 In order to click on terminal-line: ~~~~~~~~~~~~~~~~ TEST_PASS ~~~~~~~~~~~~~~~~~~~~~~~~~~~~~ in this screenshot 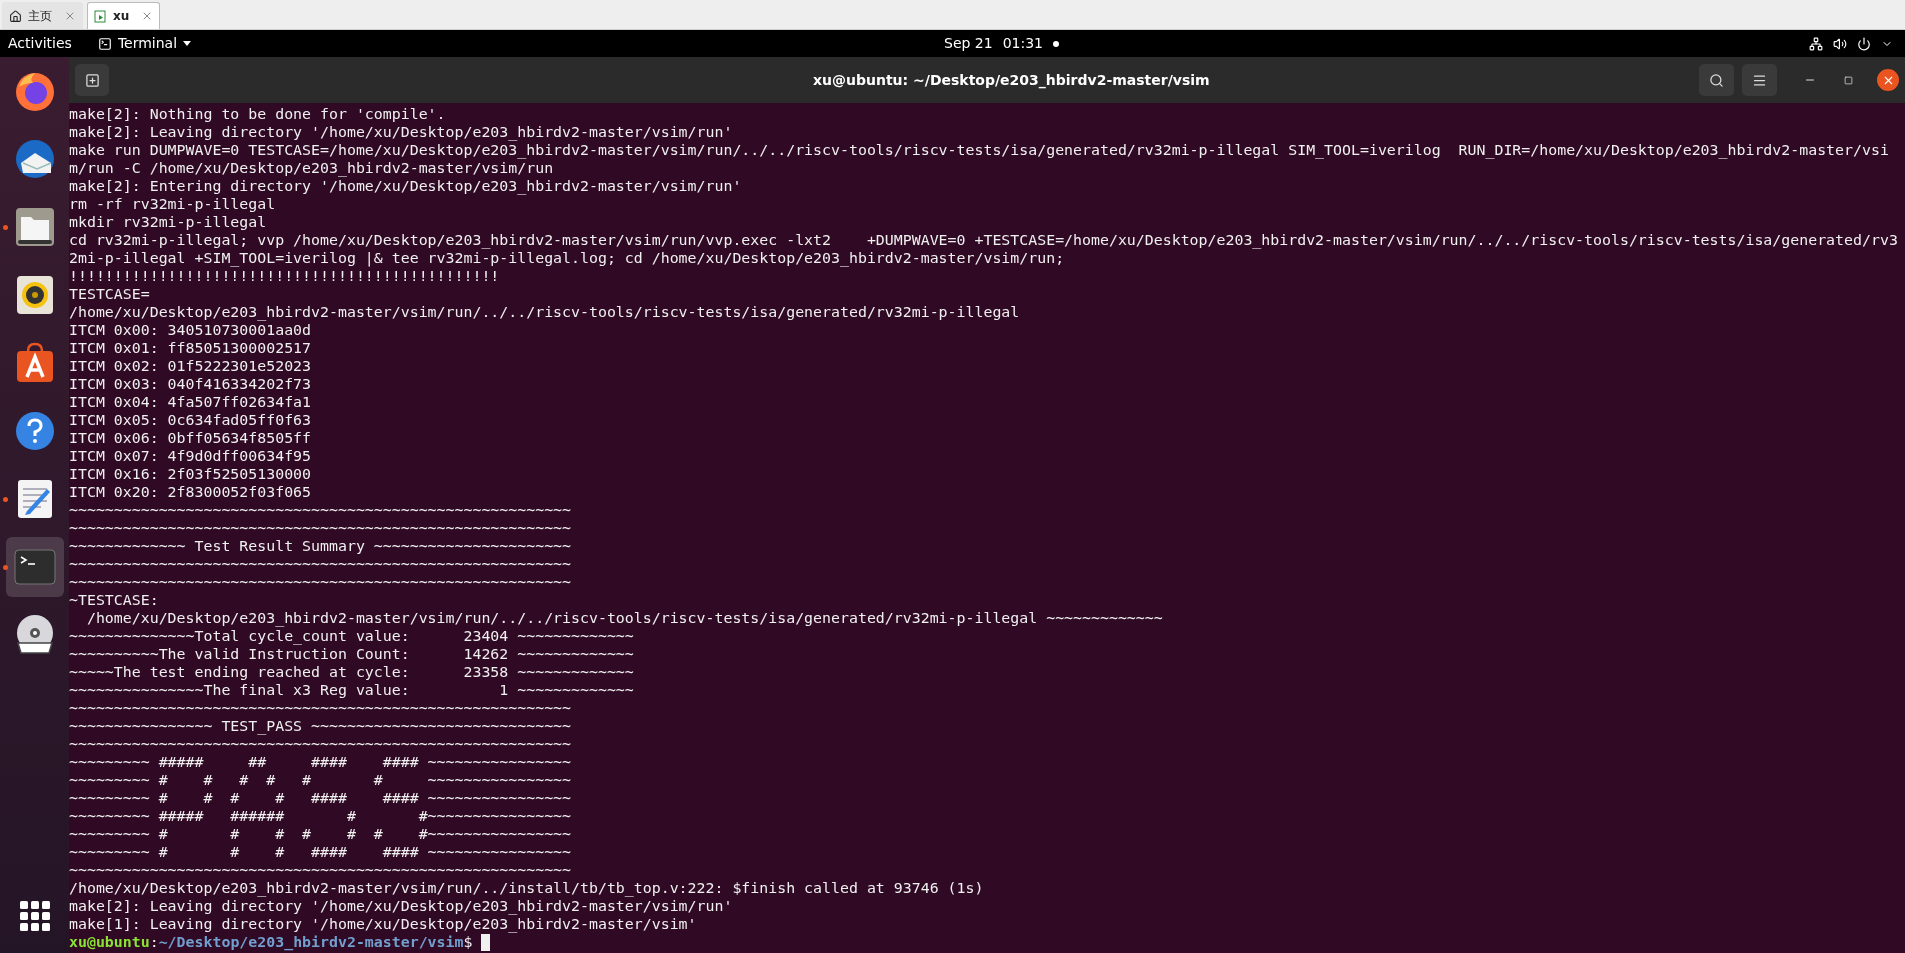, I will do `click(320, 726)`.